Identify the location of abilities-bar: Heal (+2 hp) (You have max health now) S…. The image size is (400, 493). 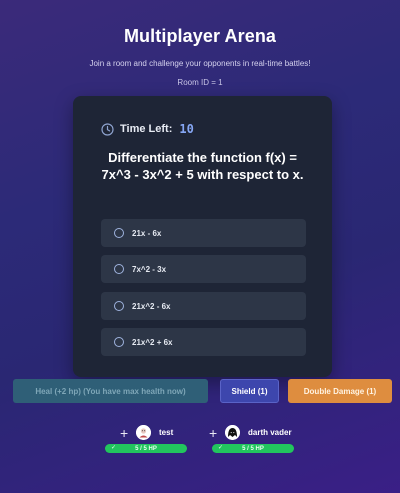
(200, 391).